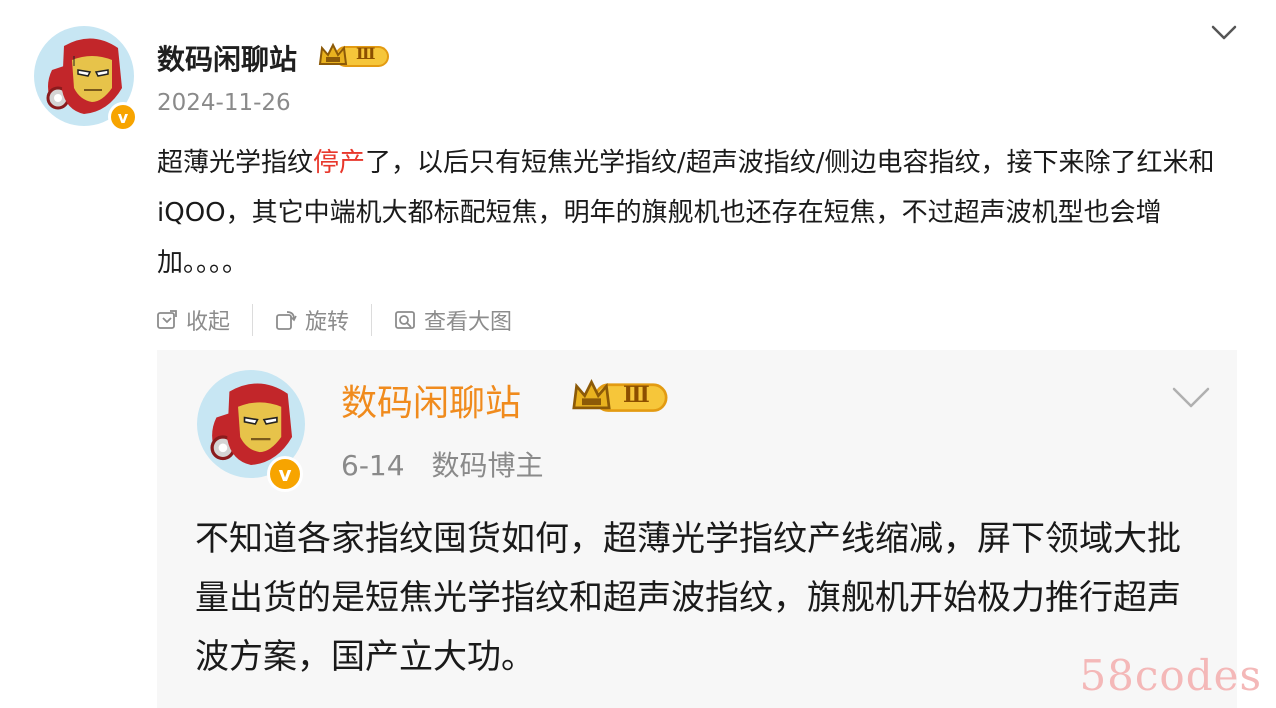  What do you see at coordinates (636, 395) in the screenshot?
I see `quoted-level-badge-label: Ⅲ` at bounding box center [636, 395].